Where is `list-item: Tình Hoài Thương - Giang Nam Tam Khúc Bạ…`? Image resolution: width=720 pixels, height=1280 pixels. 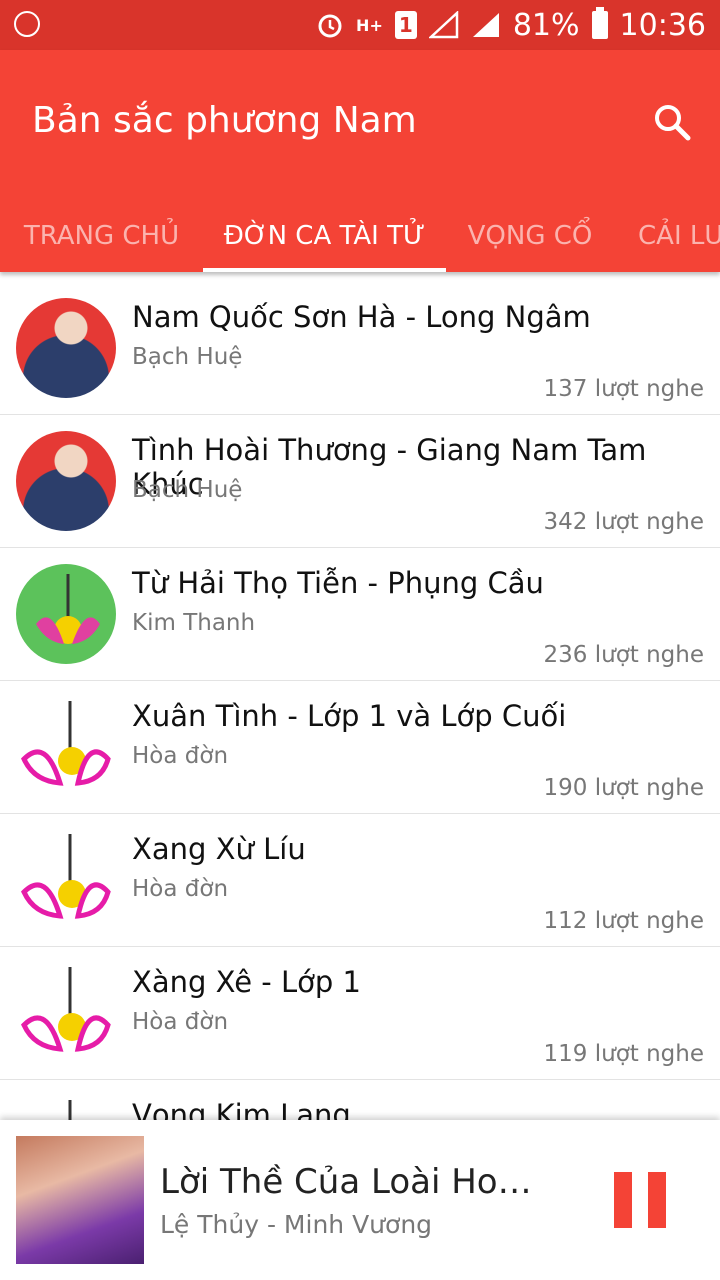 list-item: Tình Hoài Thương - Giang Nam Tam Khúc Bạ… is located at coordinates (360, 481).